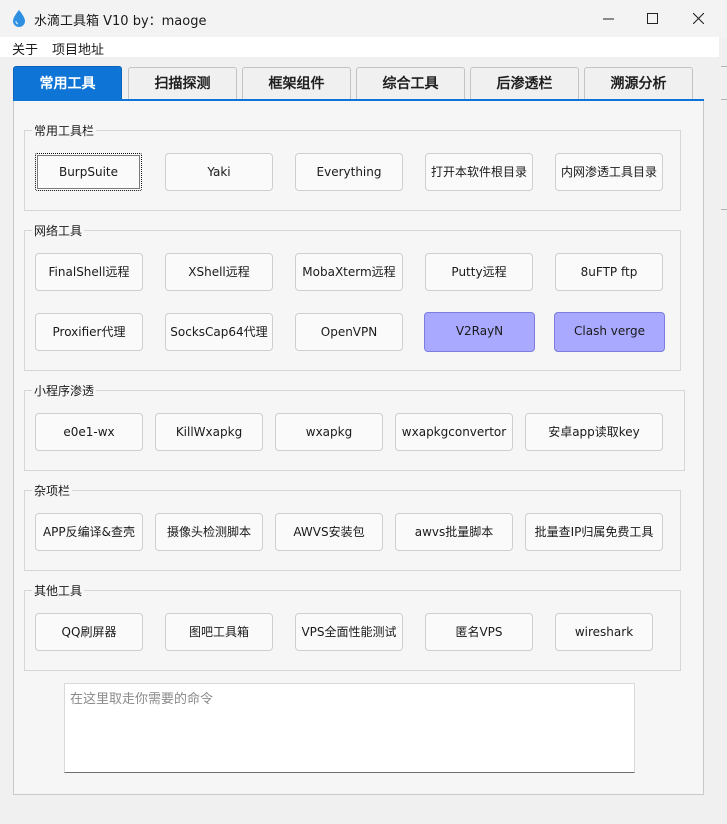 Image resolution: width=727 pixels, height=824 pixels. I want to click on group-title-common: 常用工具栏, so click(64, 130).